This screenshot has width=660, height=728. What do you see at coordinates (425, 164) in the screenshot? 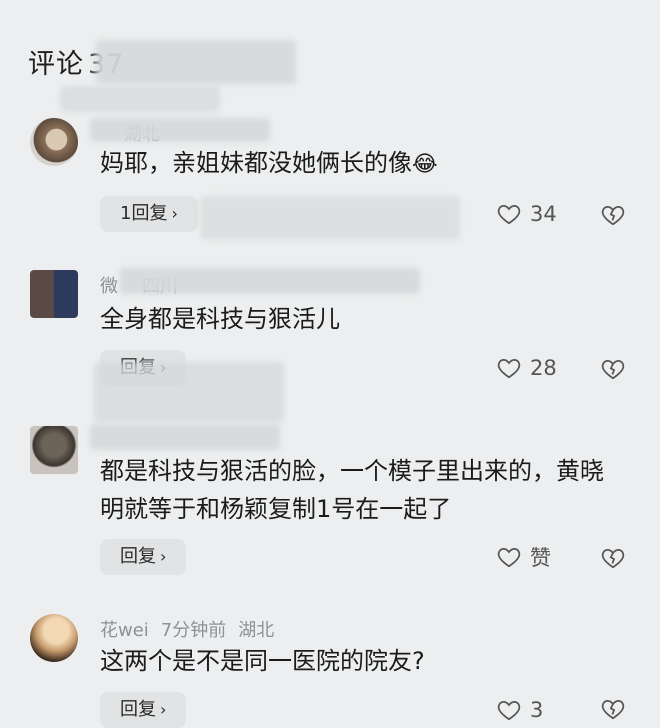
I see `laughing-emoji: 😂` at bounding box center [425, 164].